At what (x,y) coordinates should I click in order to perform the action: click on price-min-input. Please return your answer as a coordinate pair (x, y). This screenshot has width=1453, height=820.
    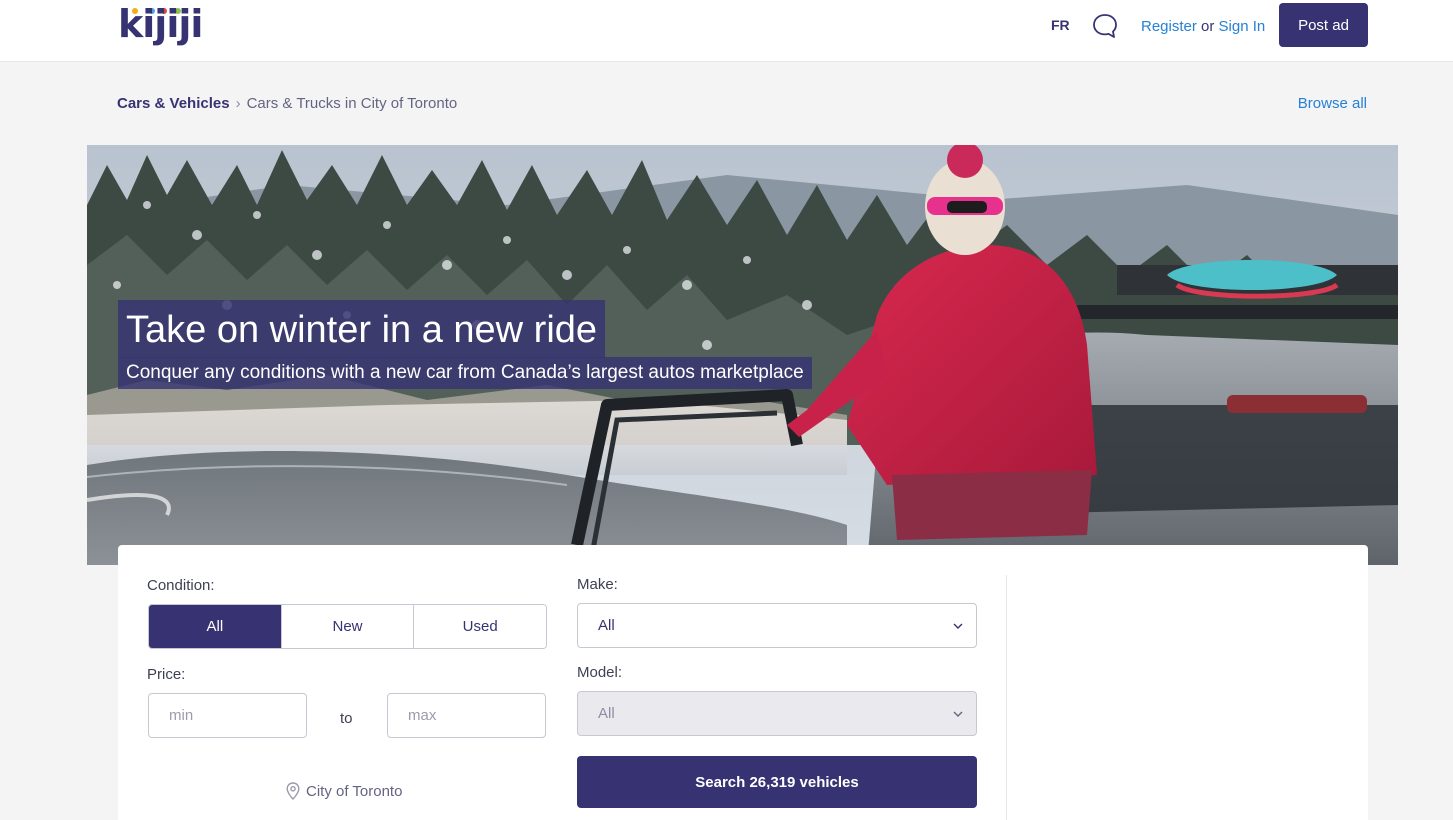
    Looking at the image, I should click on (227, 715).